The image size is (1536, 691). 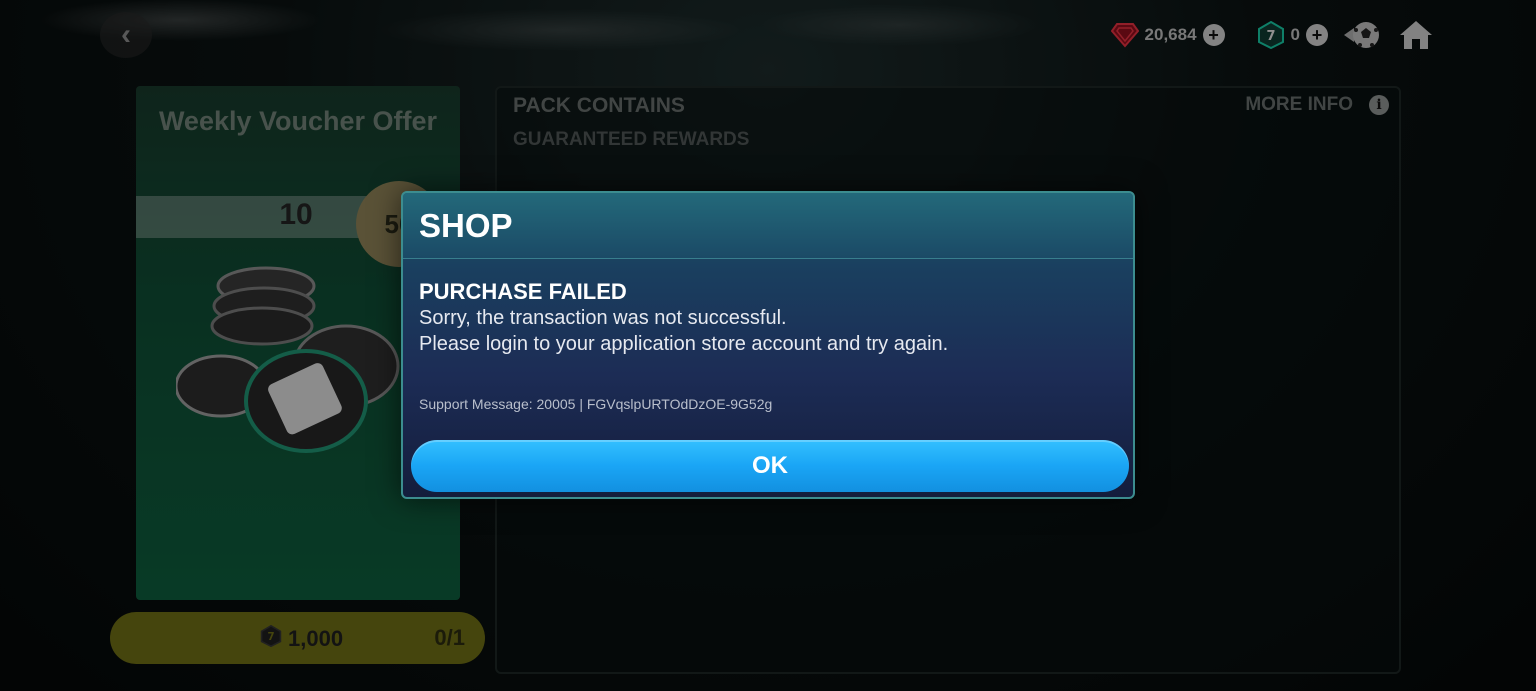 What do you see at coordinates (770, 466) in the screenshot?
I see `ok-button: OK` at bounding box center [770, 466].